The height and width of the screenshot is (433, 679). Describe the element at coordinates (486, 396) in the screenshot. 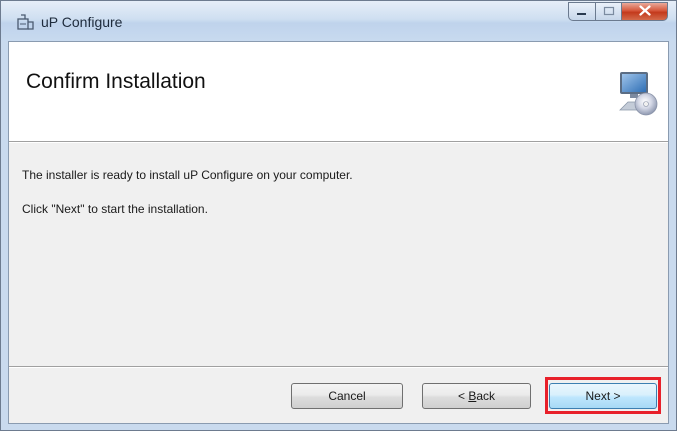

I see `back-label-rest: ack` at that location.